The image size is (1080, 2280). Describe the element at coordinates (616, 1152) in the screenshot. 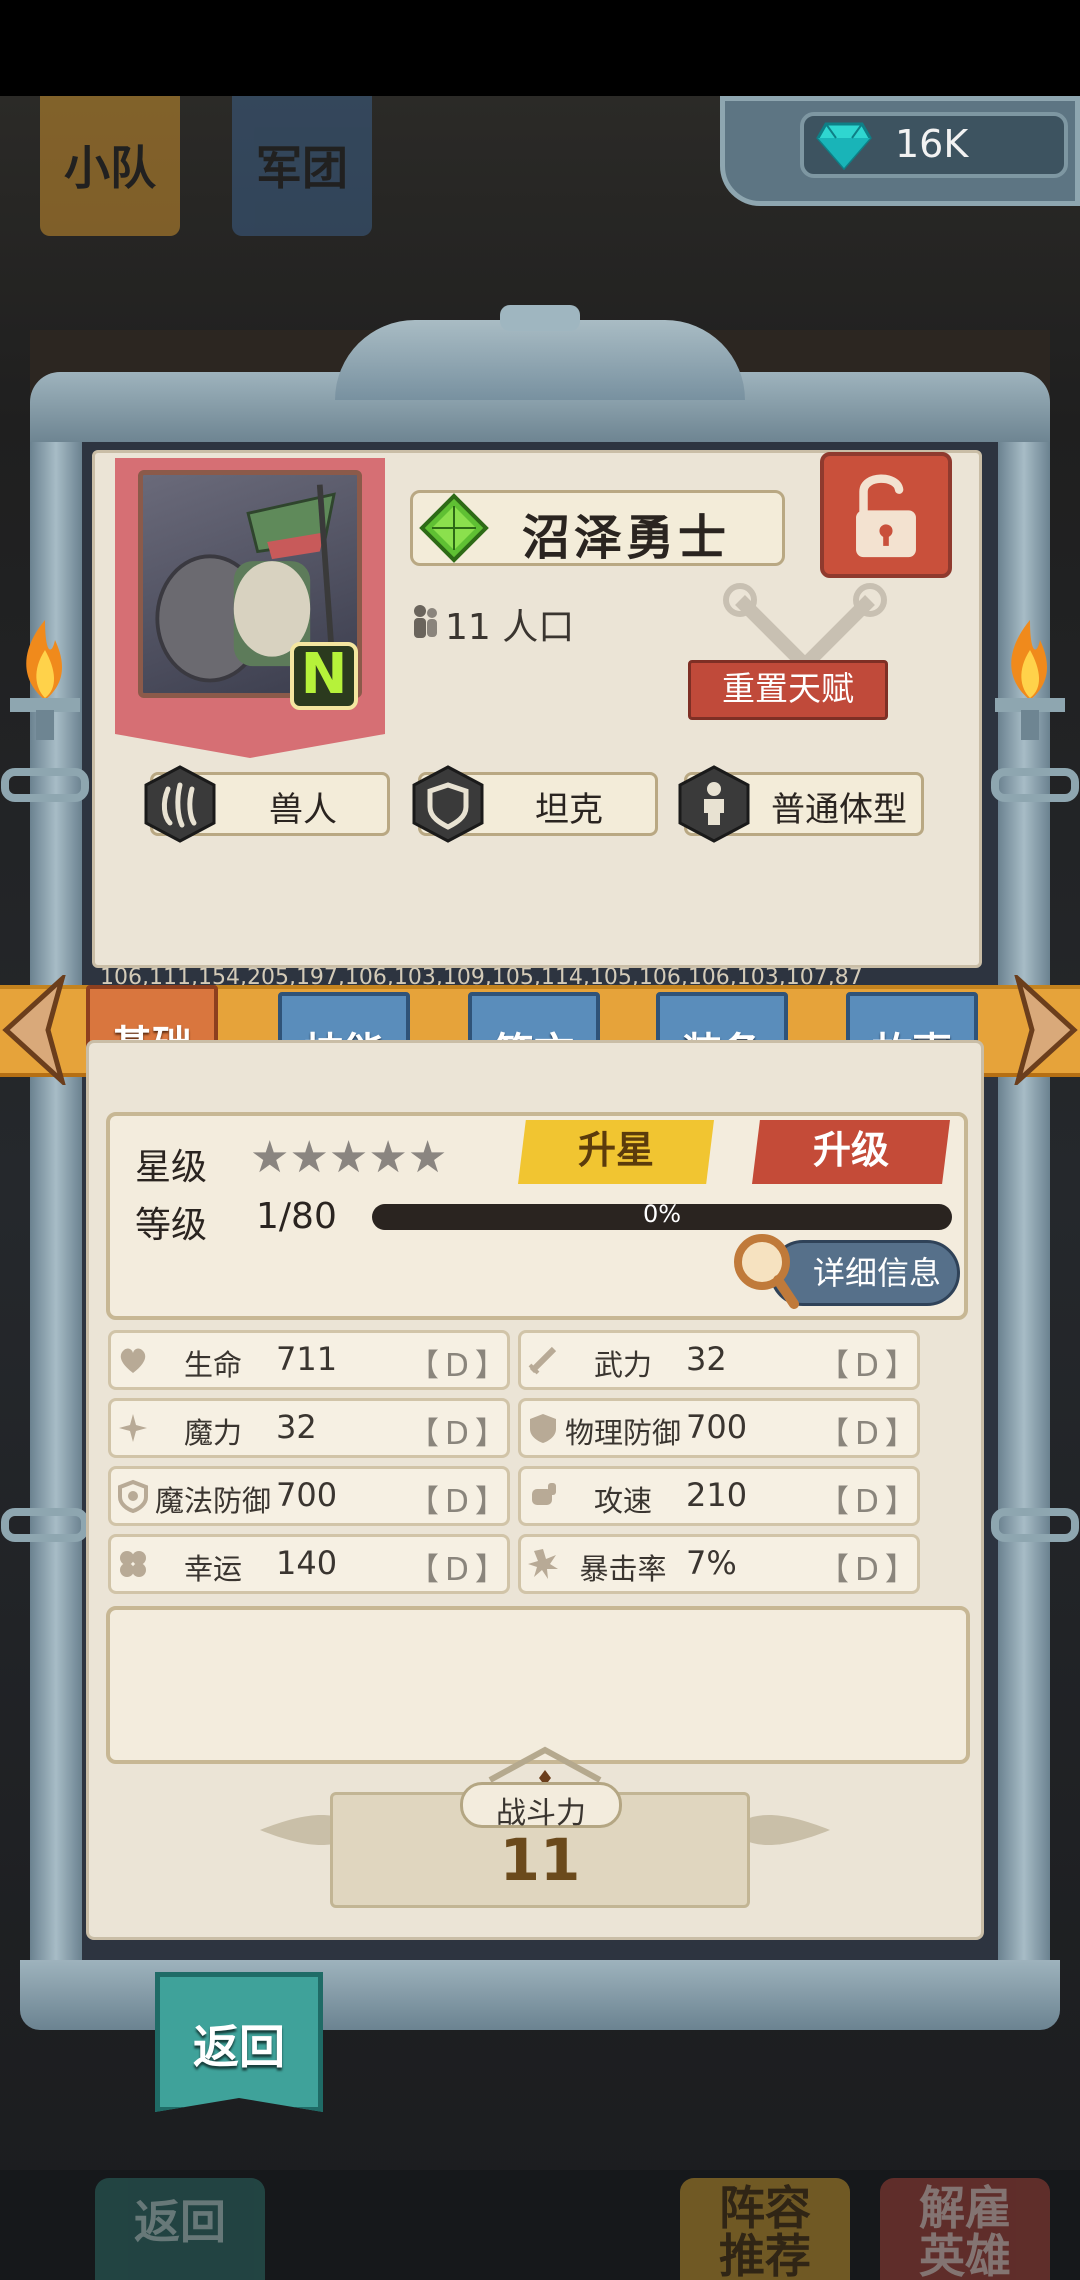

I see `upgrade-star-button: 升星` at that location.